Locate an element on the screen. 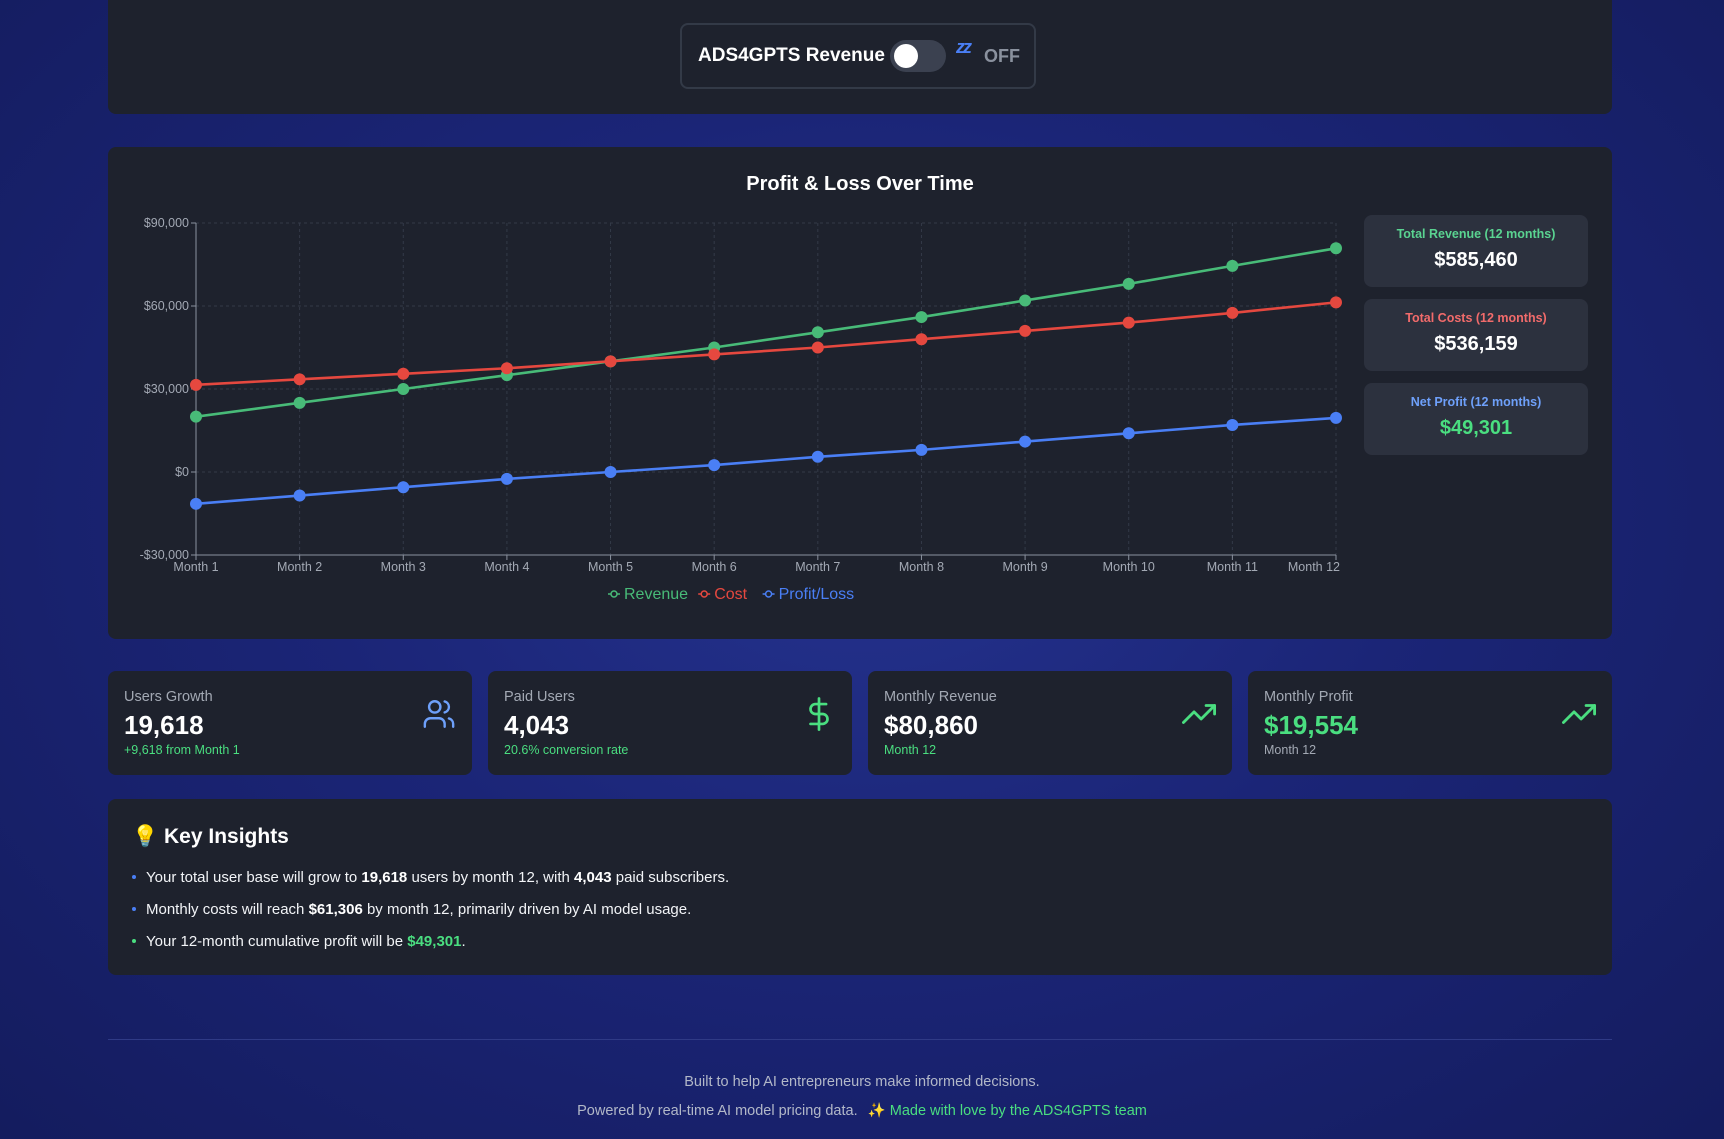 This screenshot has height=1139, width=1724. x-tick-label: Month 1 is located at coordinates (195, 567).